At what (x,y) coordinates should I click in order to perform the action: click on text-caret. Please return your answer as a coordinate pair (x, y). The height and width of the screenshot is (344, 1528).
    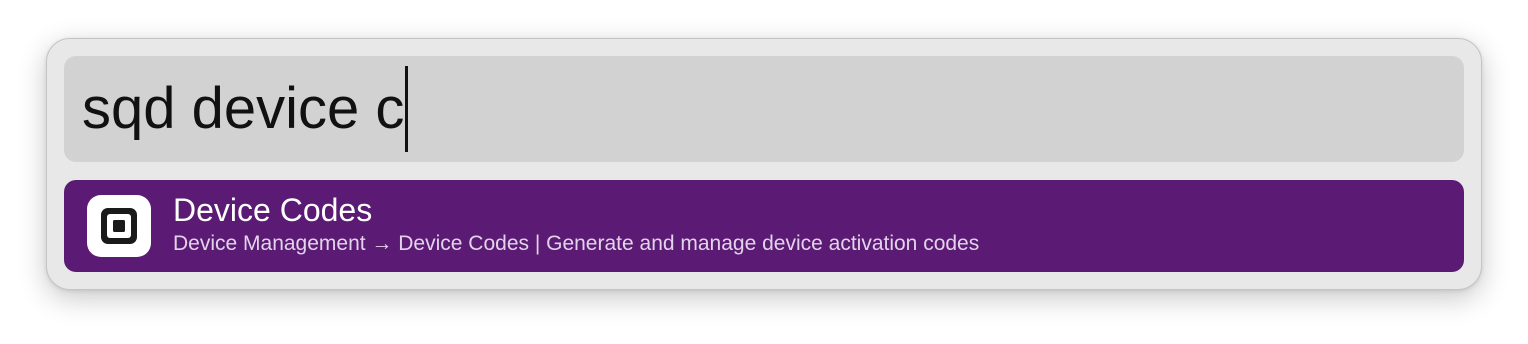
    Looking at the image, I should click on (407, 109).